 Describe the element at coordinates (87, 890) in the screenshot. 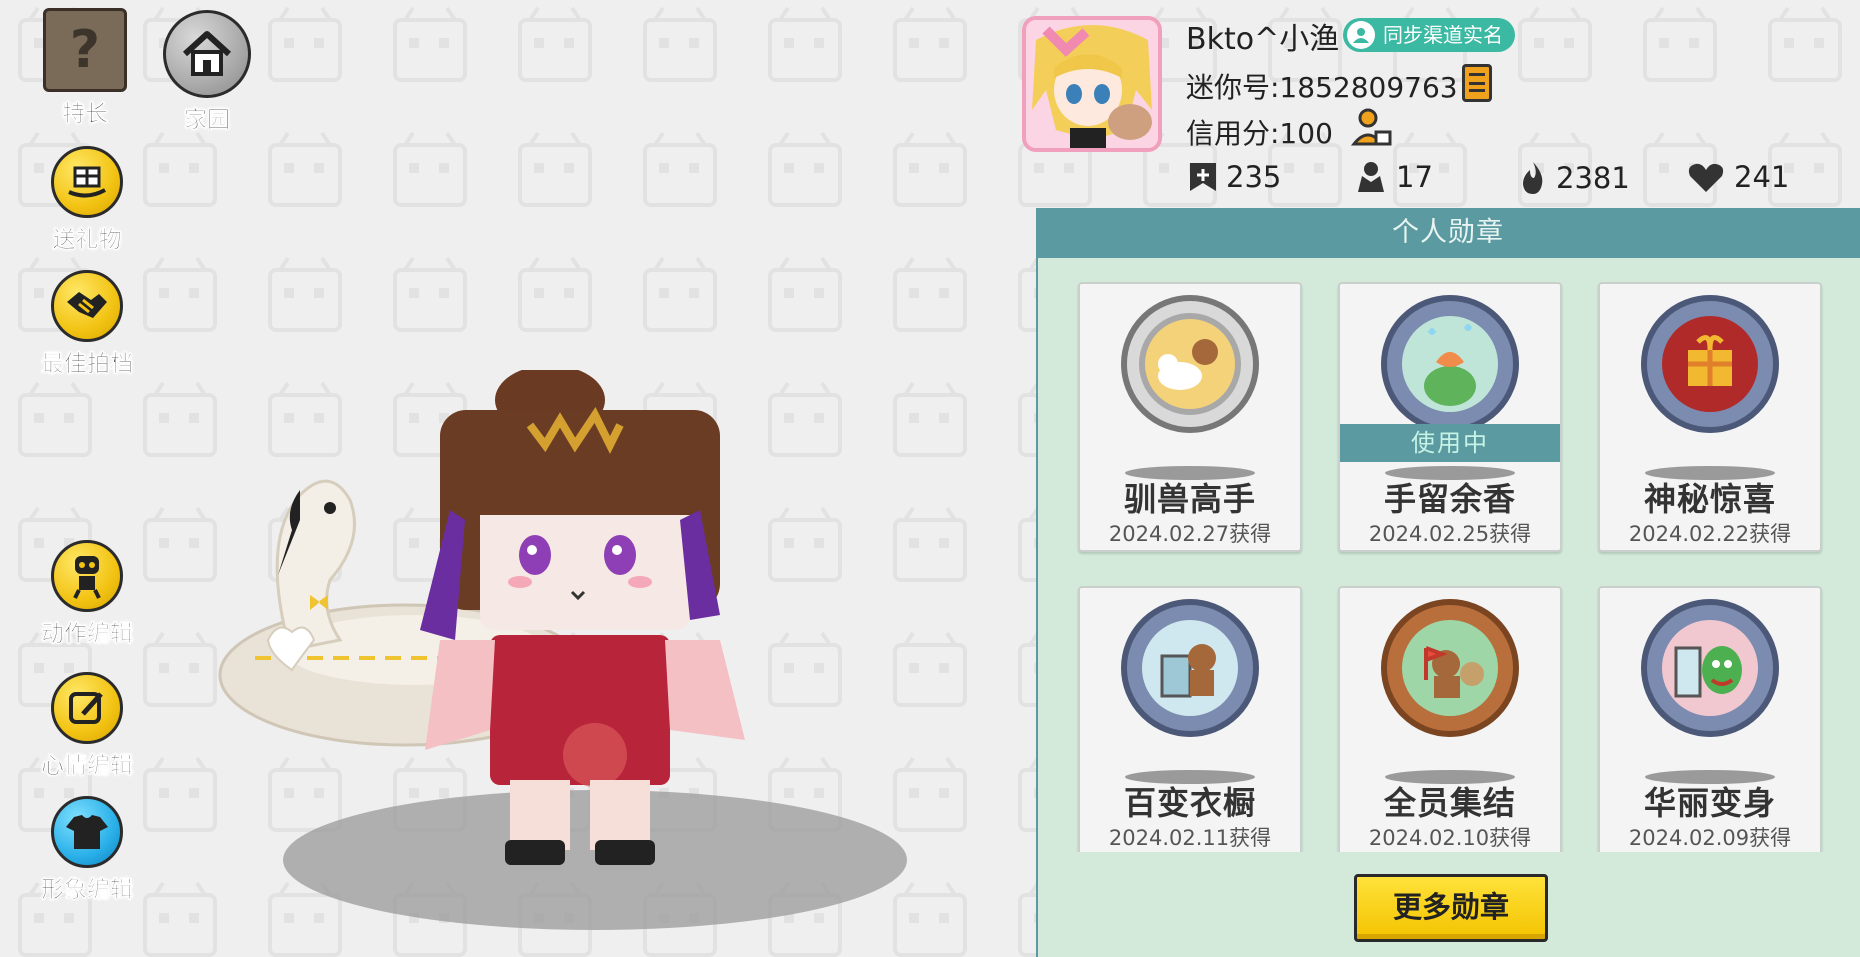

I see `avatar-edit-label: 形象编辑` at that location.